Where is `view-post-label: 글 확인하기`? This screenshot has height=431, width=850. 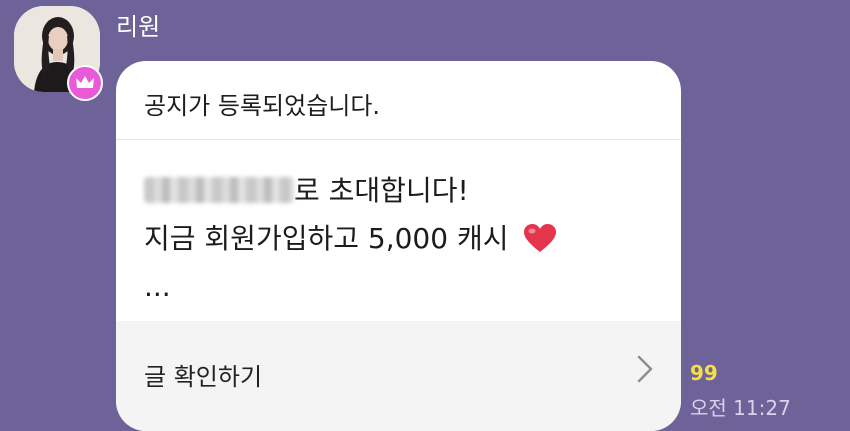
view-post-label: 글 확인하기 is located at coordinates (203, 377).